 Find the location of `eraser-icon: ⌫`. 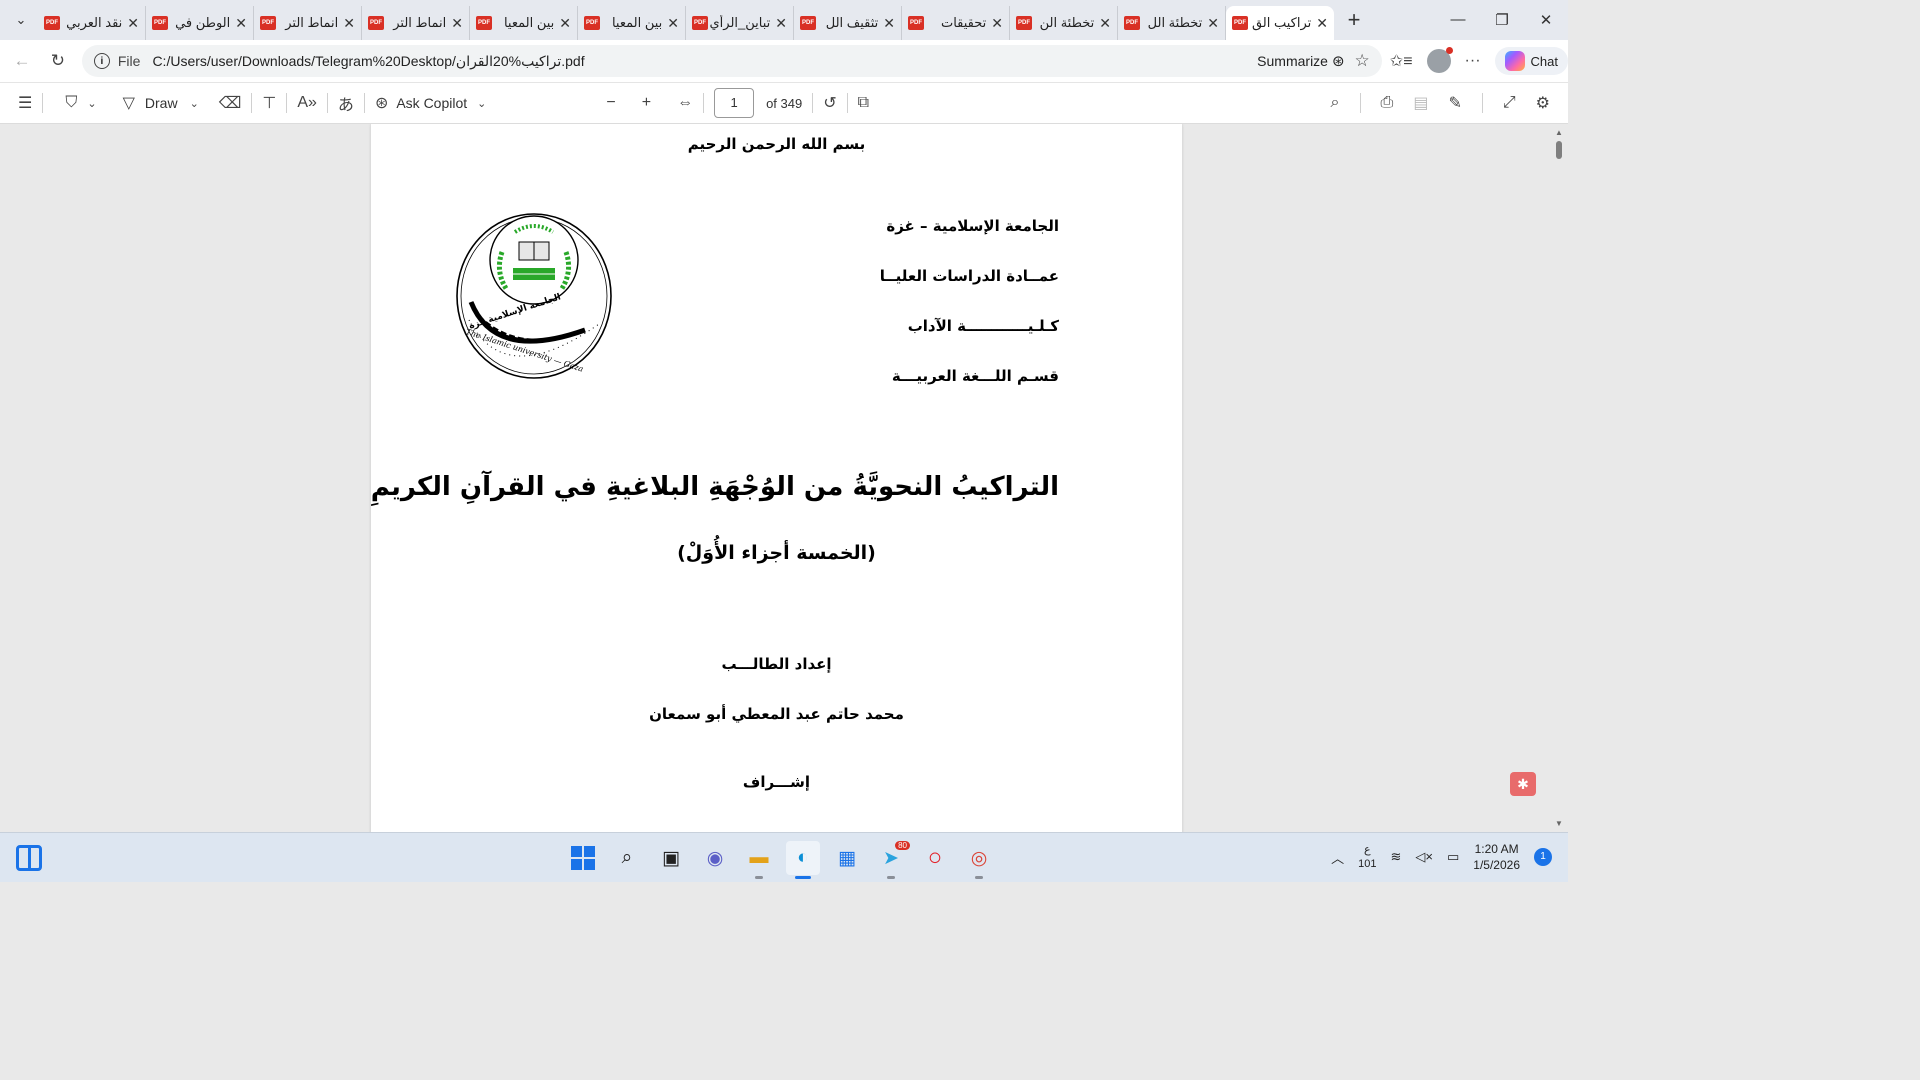

eraser-icon: ⌫ is located at coordinates (230, 103).